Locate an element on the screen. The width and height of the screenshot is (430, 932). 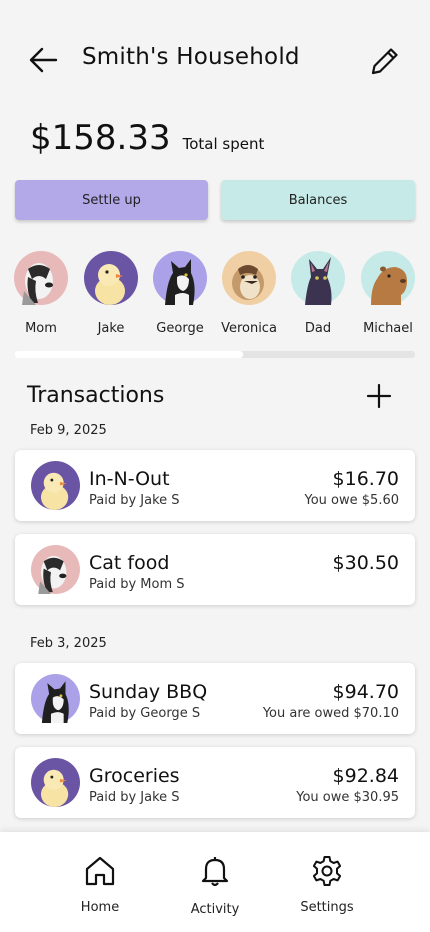
member-name: Dad is located at coordinates (318, 328).